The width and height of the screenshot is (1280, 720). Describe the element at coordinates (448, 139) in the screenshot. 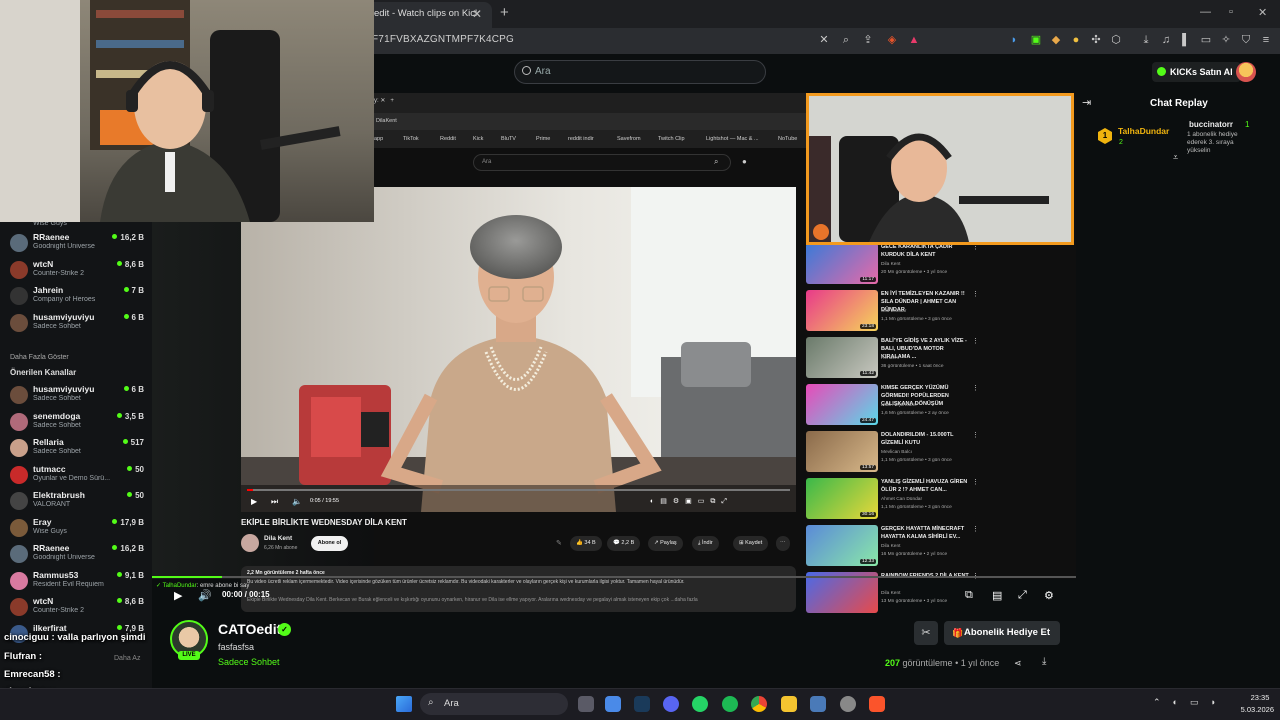

I see `bookmark-item: Reddit` at that location.